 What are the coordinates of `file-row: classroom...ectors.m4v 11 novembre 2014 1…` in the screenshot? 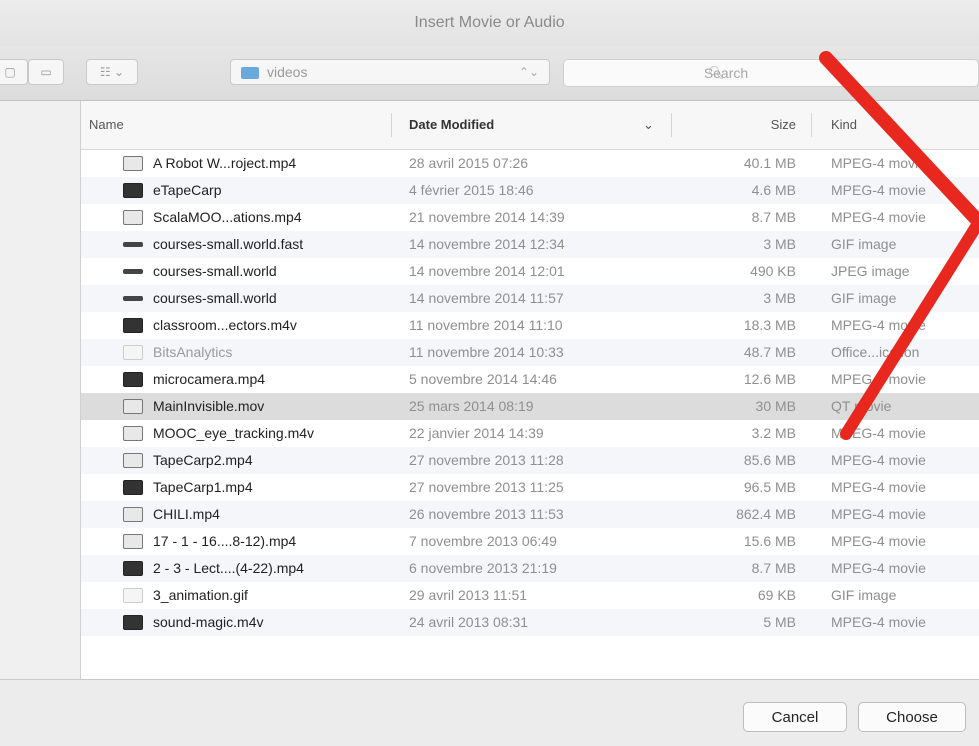 It's located at (530, 325).